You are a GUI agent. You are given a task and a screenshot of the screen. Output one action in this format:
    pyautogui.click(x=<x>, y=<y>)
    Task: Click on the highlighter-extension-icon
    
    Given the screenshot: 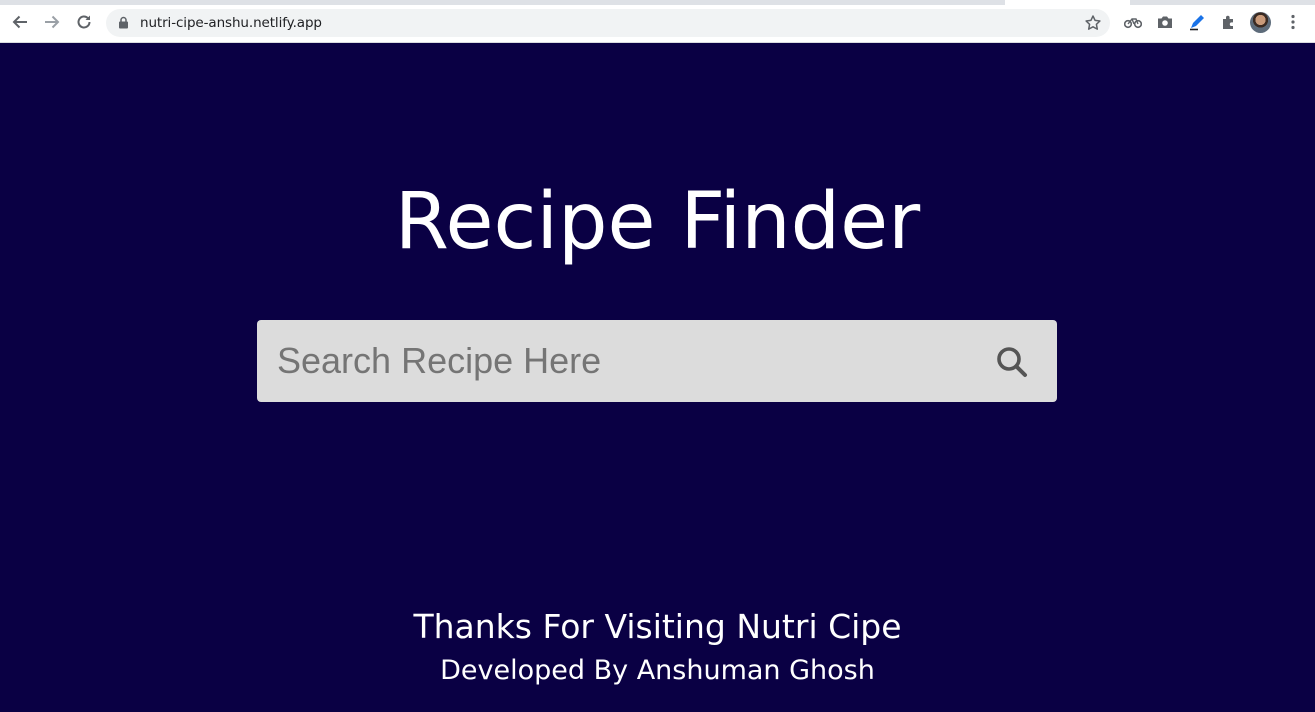 What is the action you would take?
    pyautogui.click(x=1197, y=23)
    